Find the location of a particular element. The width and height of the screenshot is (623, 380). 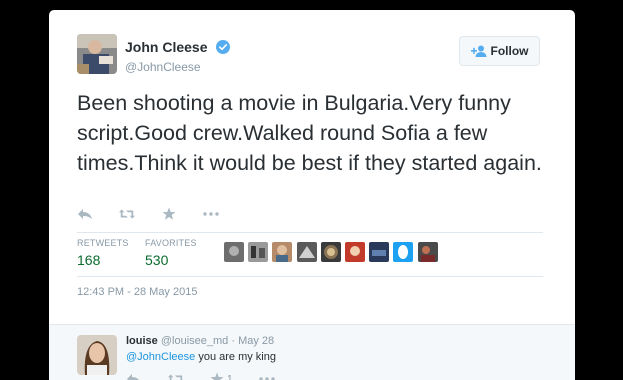

tweet-actions is located at coordinates (161, 214).